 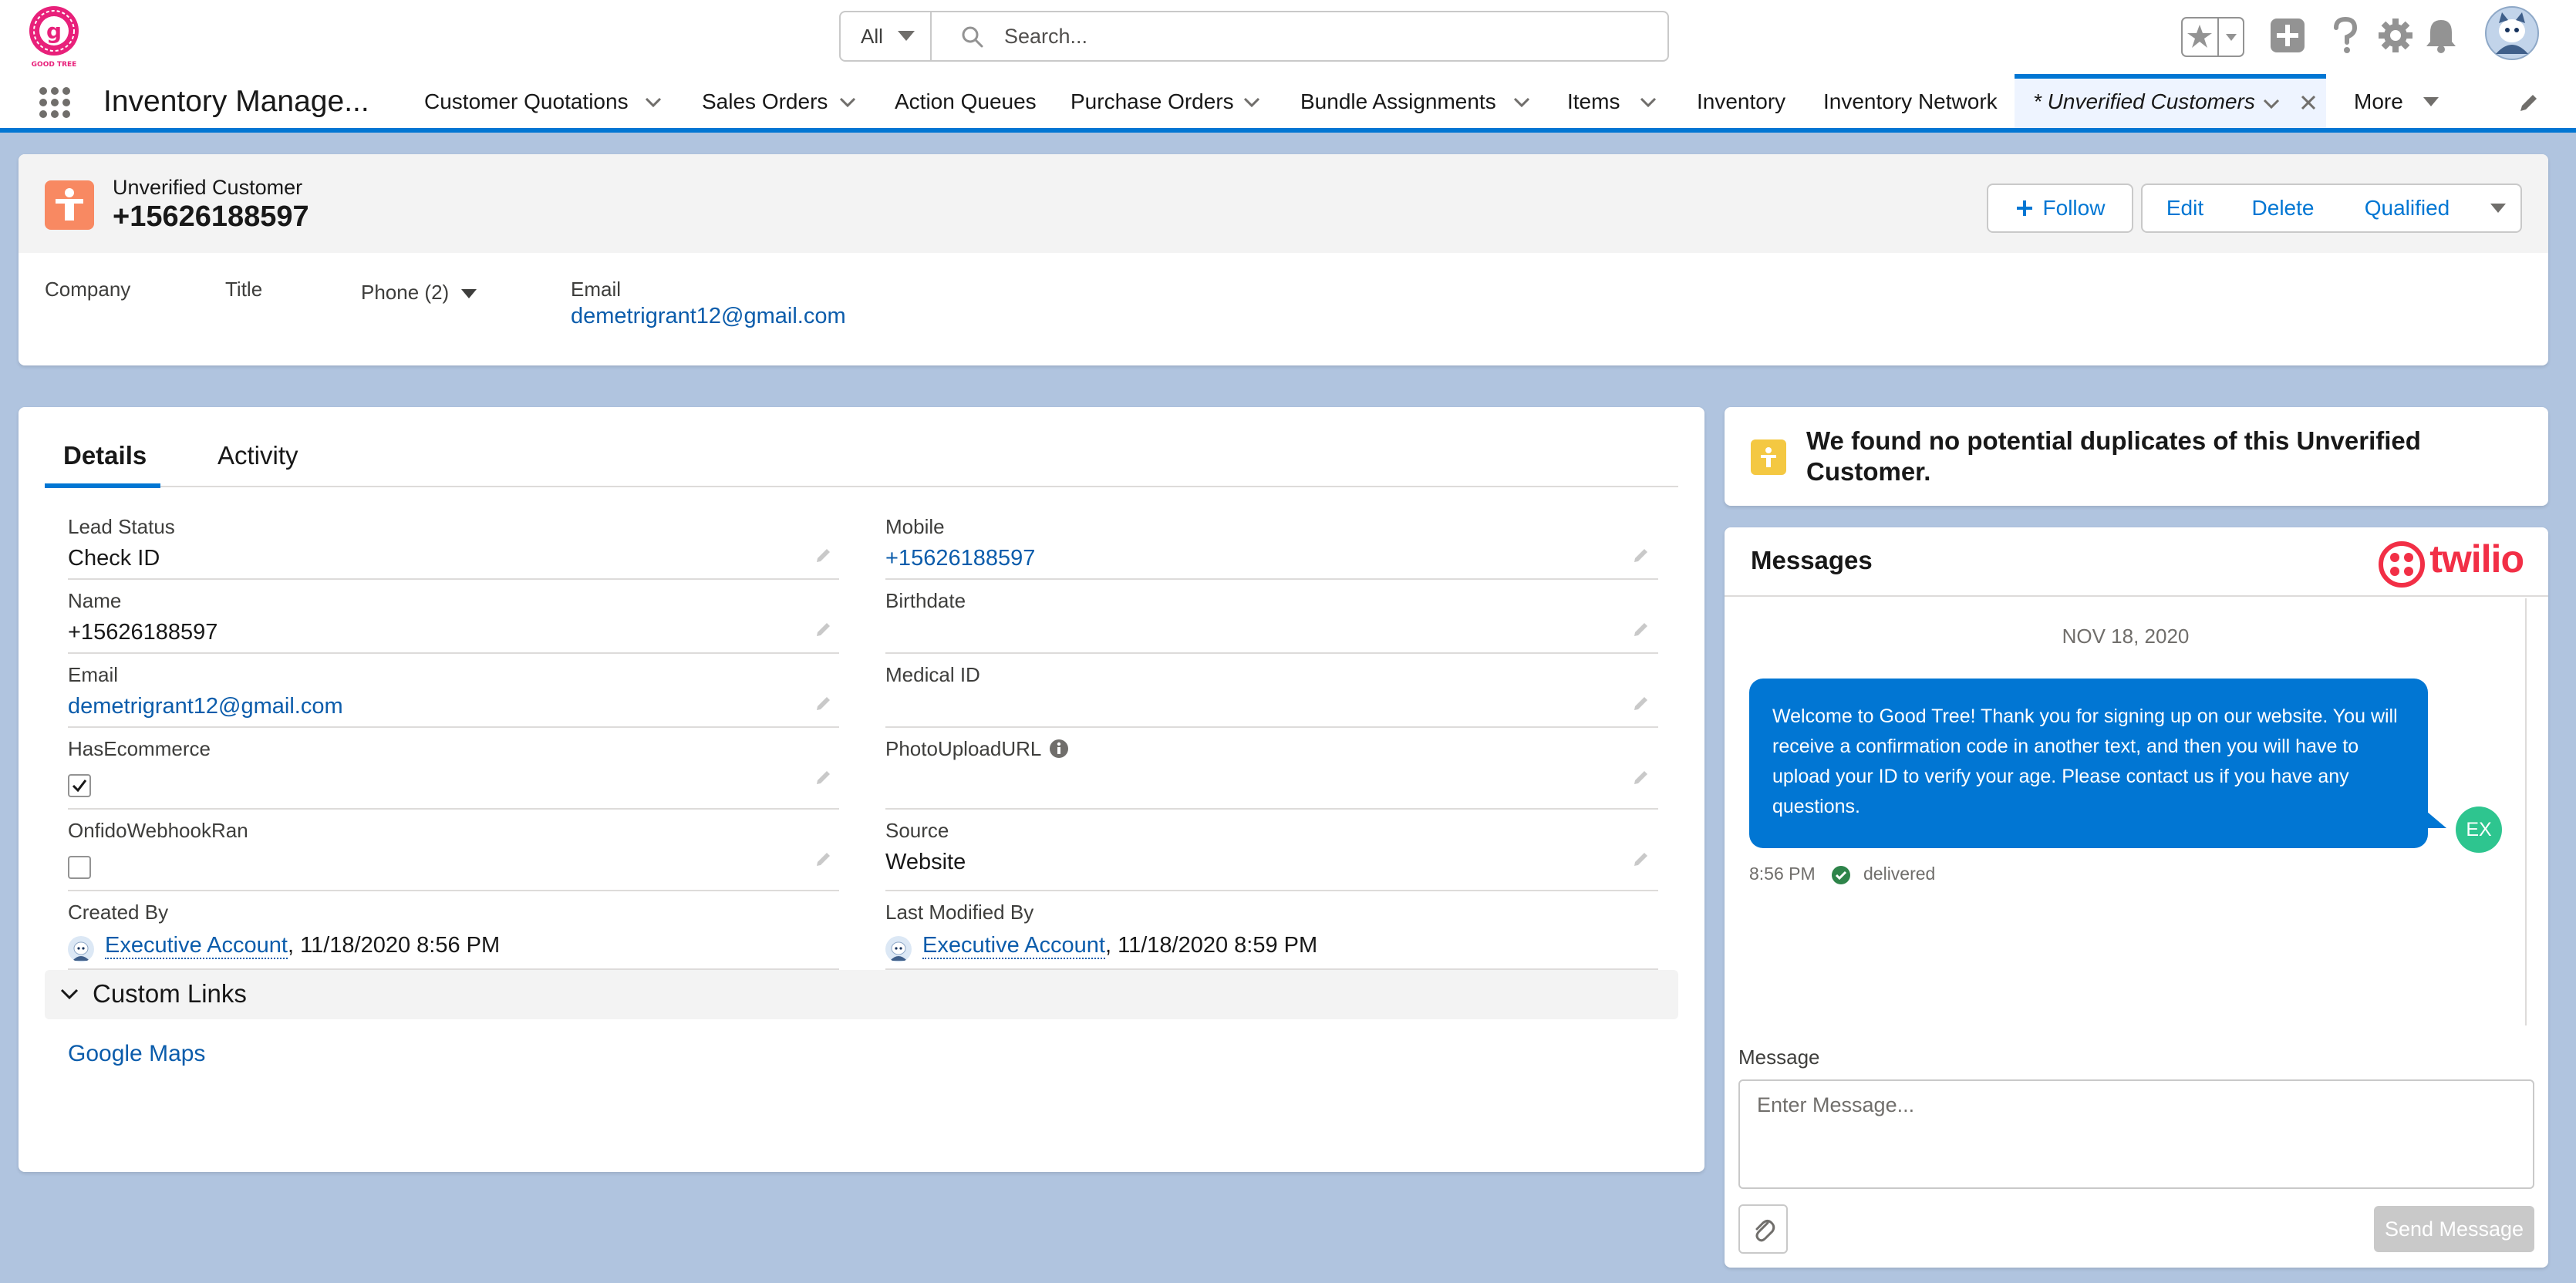 What do you see at coordinates (121, 526) in the screenshot?
I see `lead-status-label: Lead Status` at bounding box center [121, 526].